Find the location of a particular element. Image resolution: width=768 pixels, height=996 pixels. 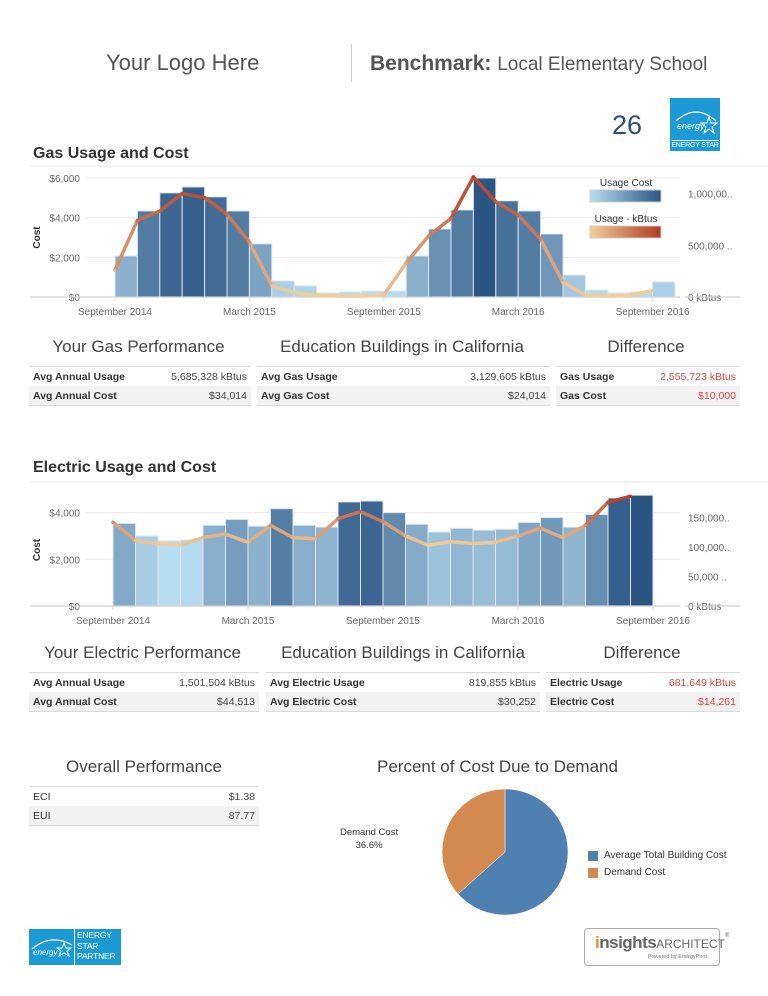

row-value: $1.38 is located at coordinates (241, 796).